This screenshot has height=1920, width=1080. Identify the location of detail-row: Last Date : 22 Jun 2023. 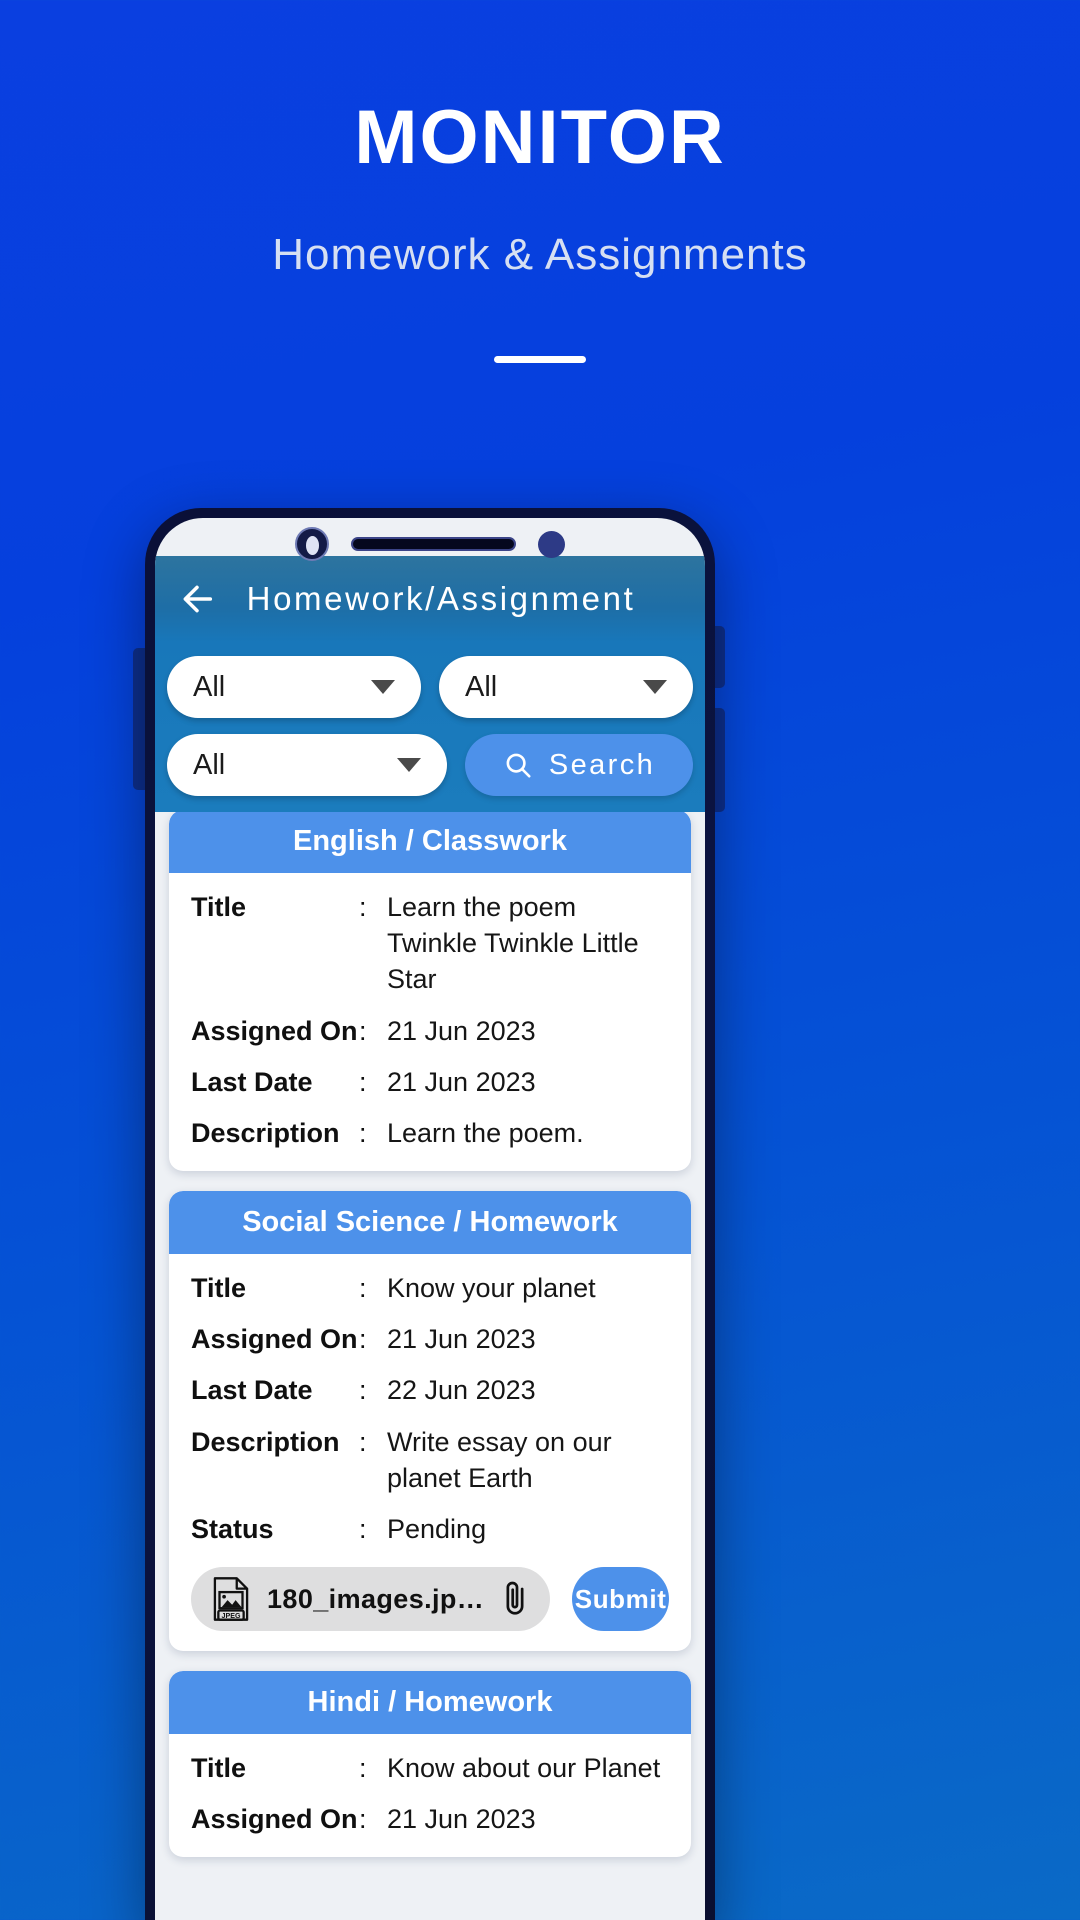
(430, 1390).